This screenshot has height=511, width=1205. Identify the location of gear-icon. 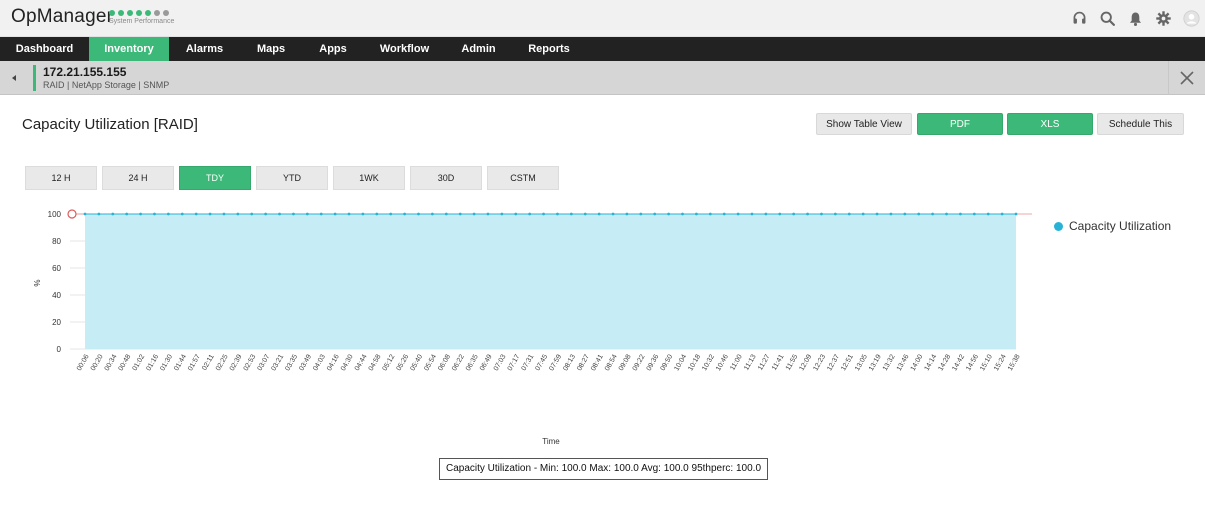
(1163, 18).